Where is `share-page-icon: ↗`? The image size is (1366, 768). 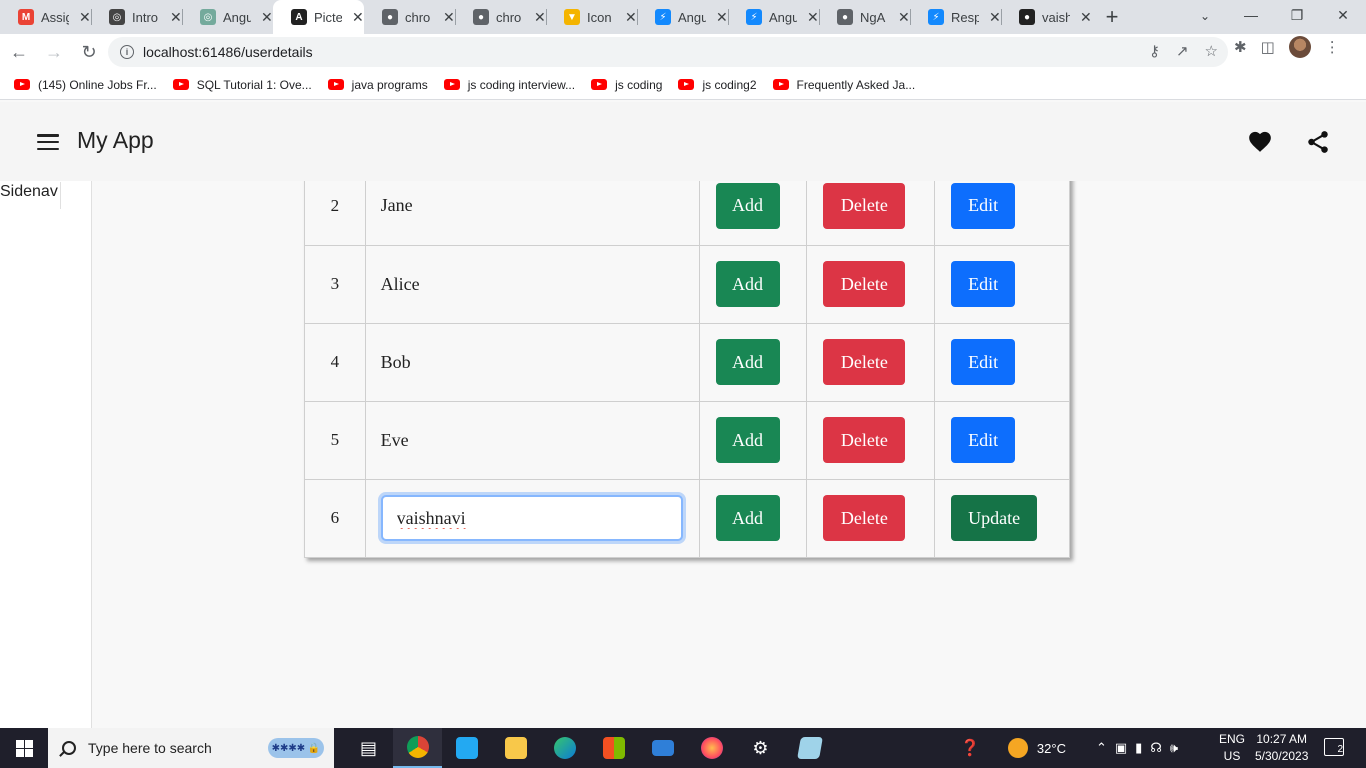
share-page-icon: ↗ is located at coordinates (1182, 51).